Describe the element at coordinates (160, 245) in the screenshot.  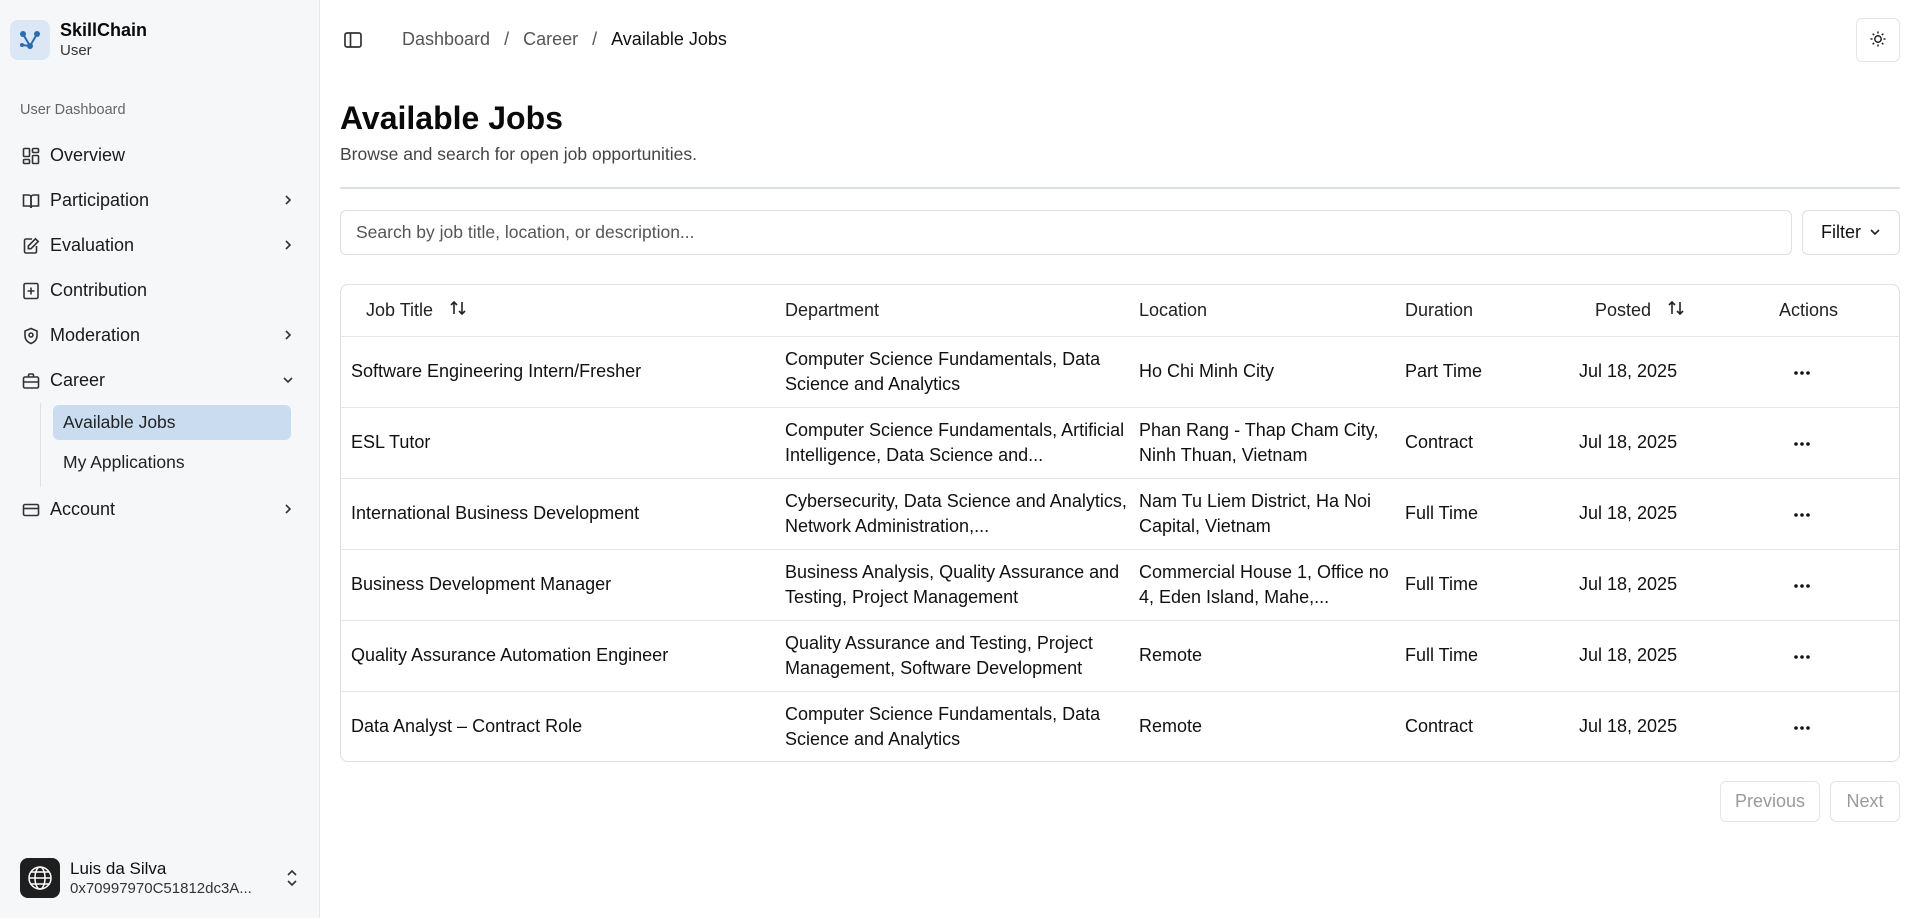
I see `sidebar-item-evaluation: Evaluation` at that location.